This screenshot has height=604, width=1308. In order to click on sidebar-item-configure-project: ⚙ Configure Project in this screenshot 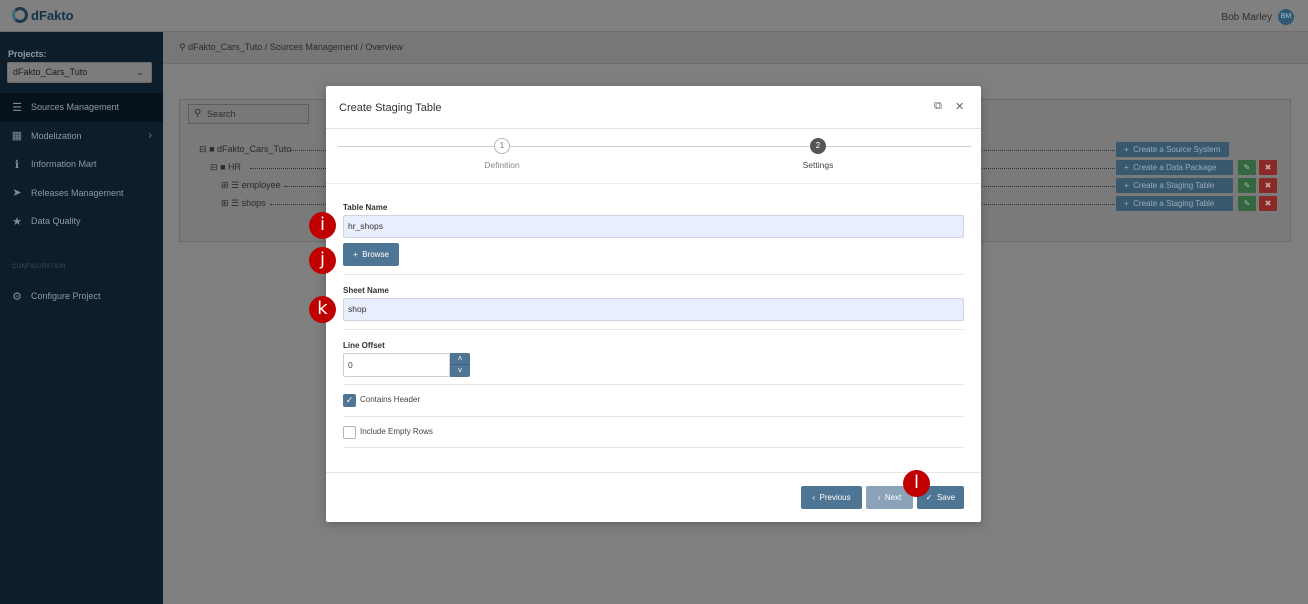, I will do `click(81, 296)`.